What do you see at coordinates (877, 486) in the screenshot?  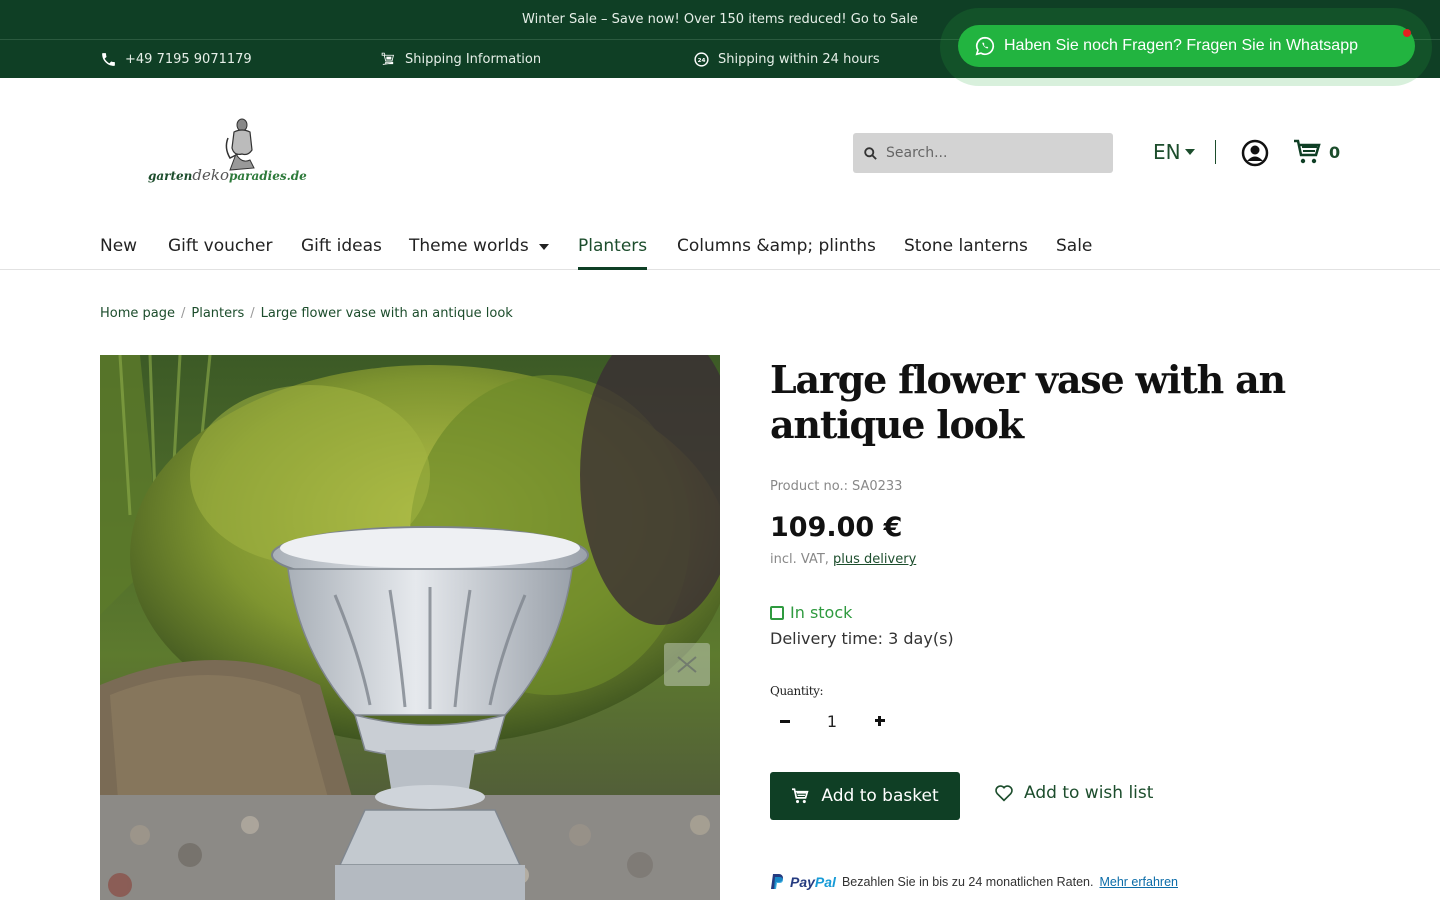 I see `product-number-value: SA0233` at bounding box center [877, 486].